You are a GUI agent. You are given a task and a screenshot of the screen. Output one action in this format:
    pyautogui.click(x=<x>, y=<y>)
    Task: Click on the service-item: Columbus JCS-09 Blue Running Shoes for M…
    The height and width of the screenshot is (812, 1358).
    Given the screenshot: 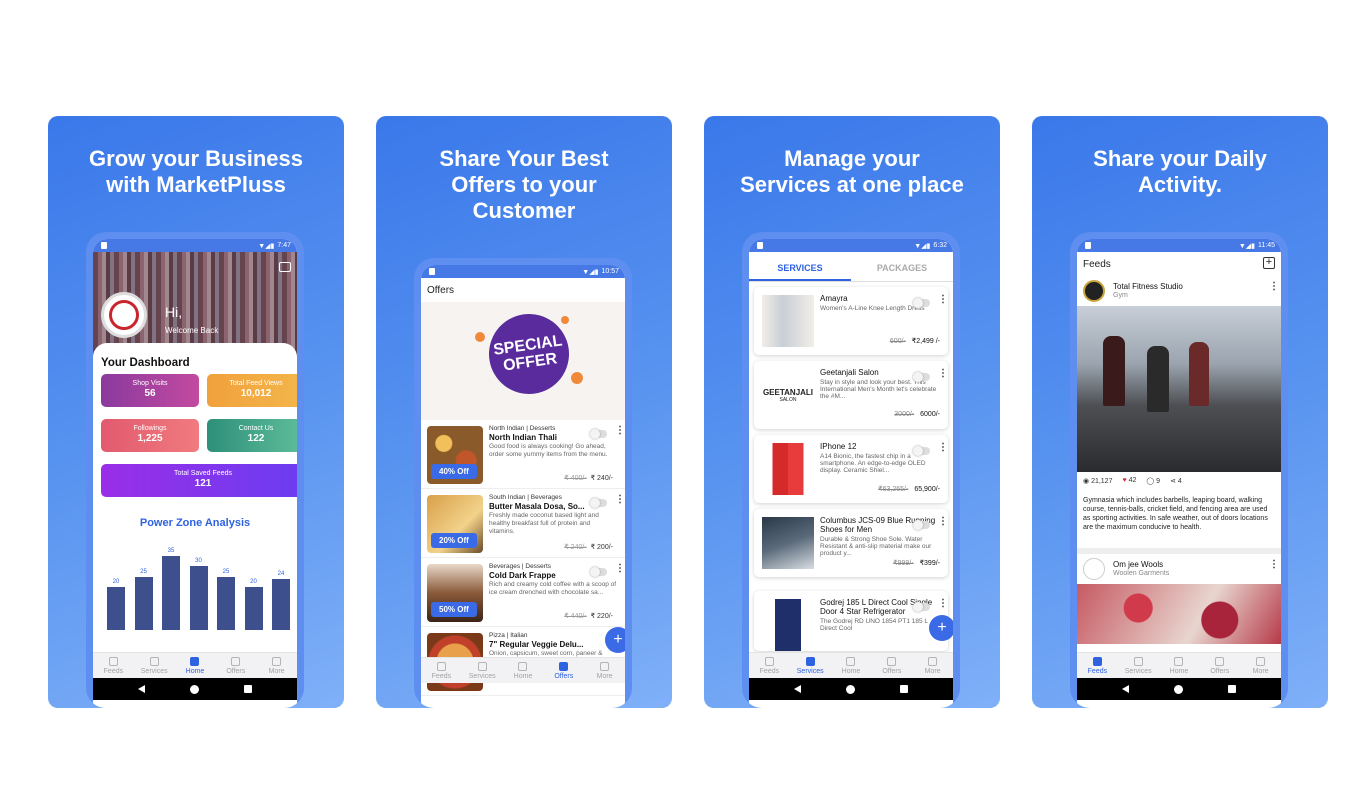 What is the action you would take?
    pyautogui.click(x=851, y=543)
    